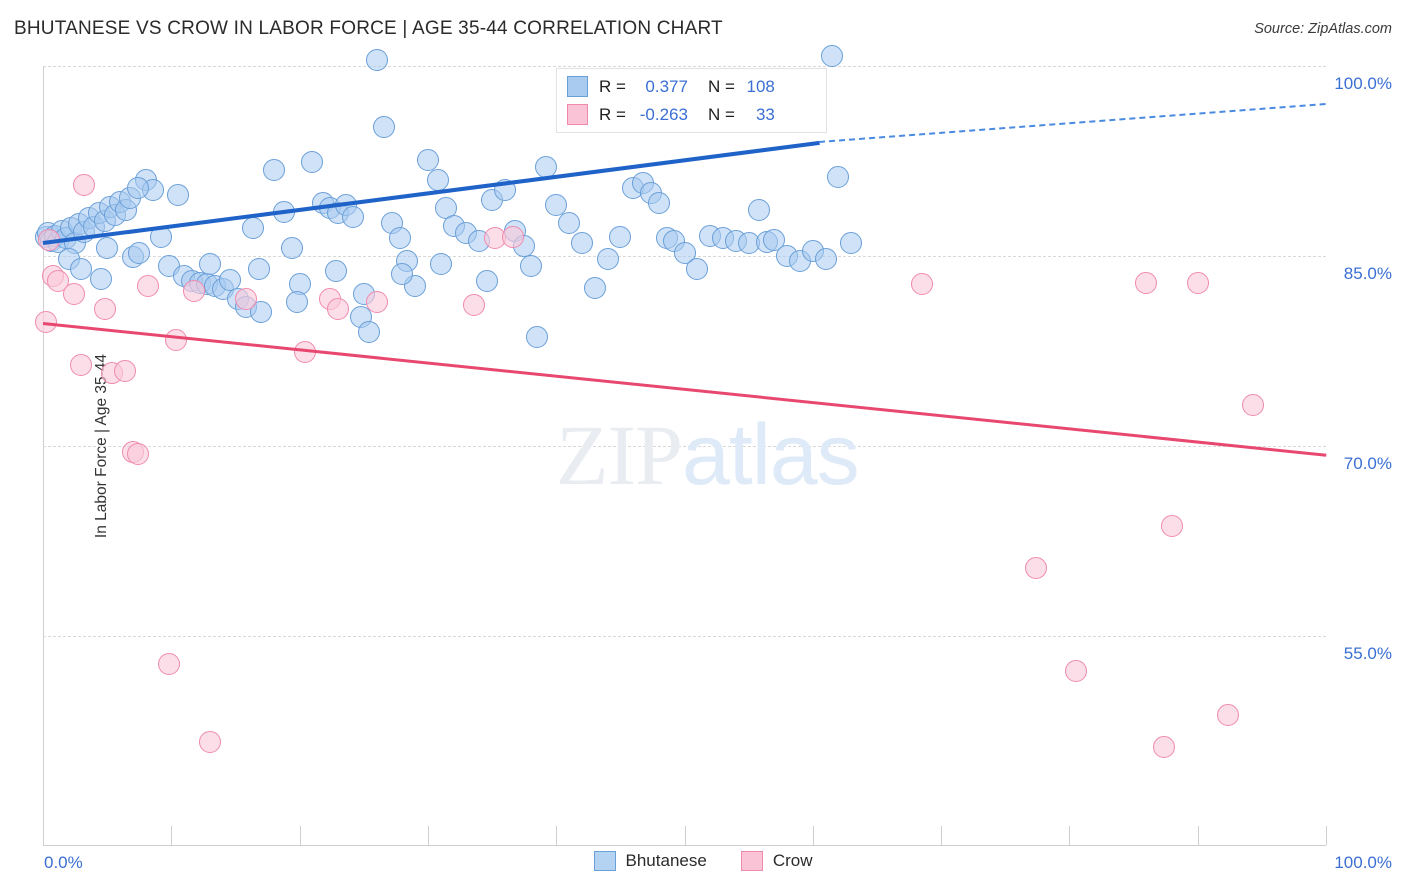  Describe the element at coordinates (792, 860) in the screenshot. I see `legend-label-crow: Crow` at that location.